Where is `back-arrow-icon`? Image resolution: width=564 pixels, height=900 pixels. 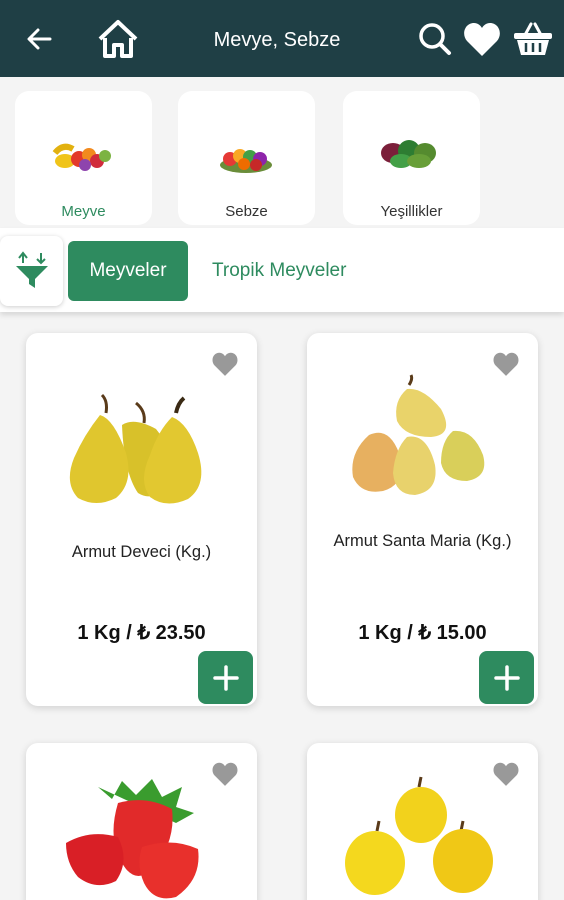
back-arrow-icon is located at coordinates (39, 38).